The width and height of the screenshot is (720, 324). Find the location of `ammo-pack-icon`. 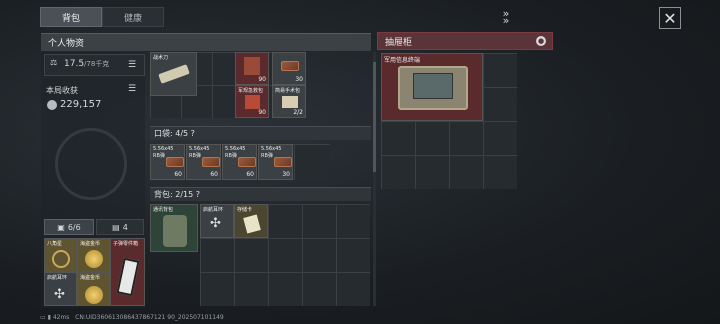

ammo-pack-icon is located at coordinates (290, 66).